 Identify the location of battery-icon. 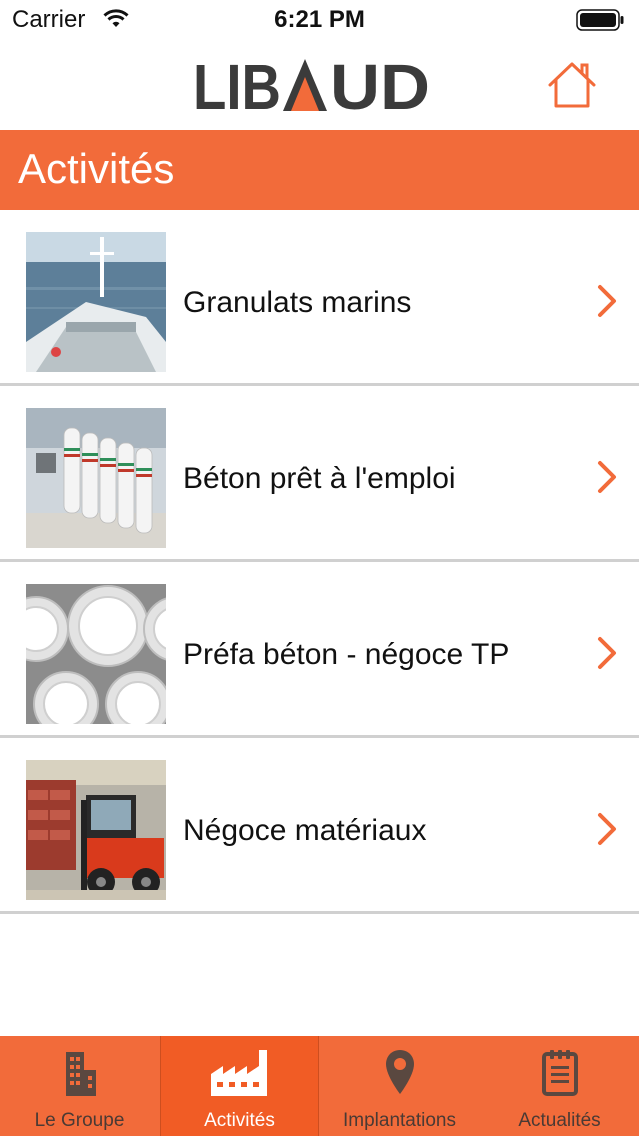
(600, 20).